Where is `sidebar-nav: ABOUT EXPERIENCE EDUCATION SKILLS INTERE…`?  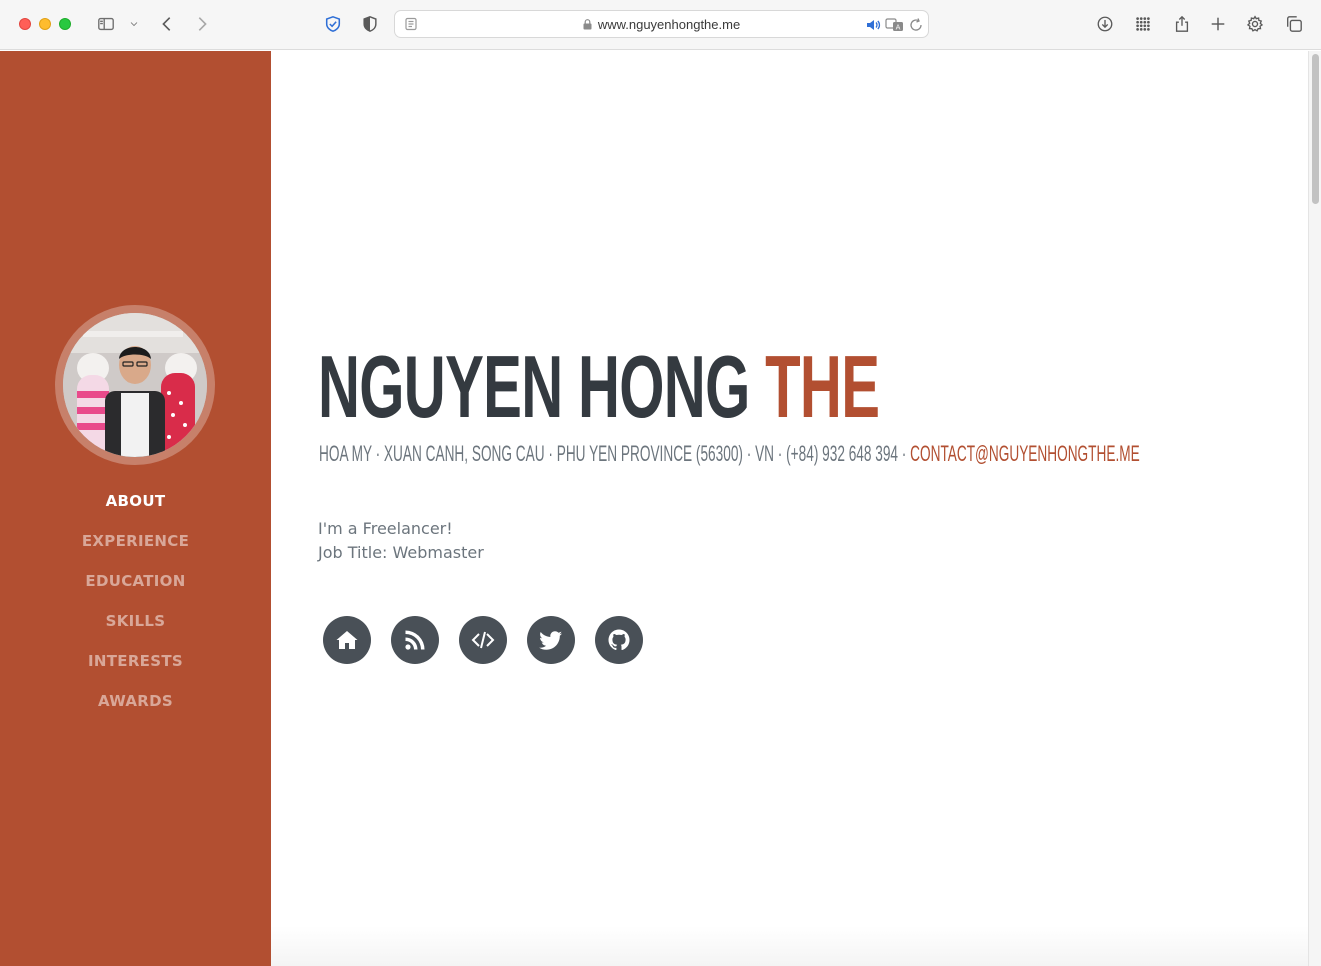
sidebar-nav: ABOUT EXPERIENCE EDUCATION SKILLS INTERE… is located at coordinates (135, 601).